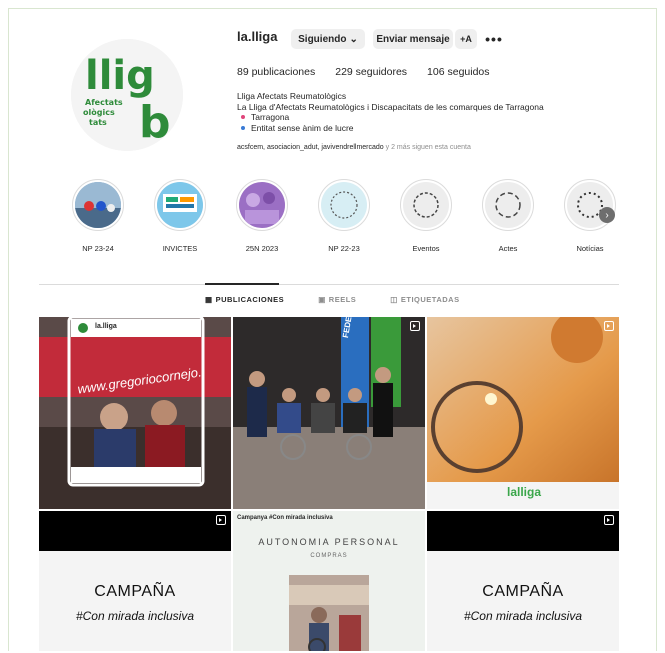 The width and height of the screenshot is (665, 653). I want to click on chevron-down-icon: ⌄, so click(353, 39).